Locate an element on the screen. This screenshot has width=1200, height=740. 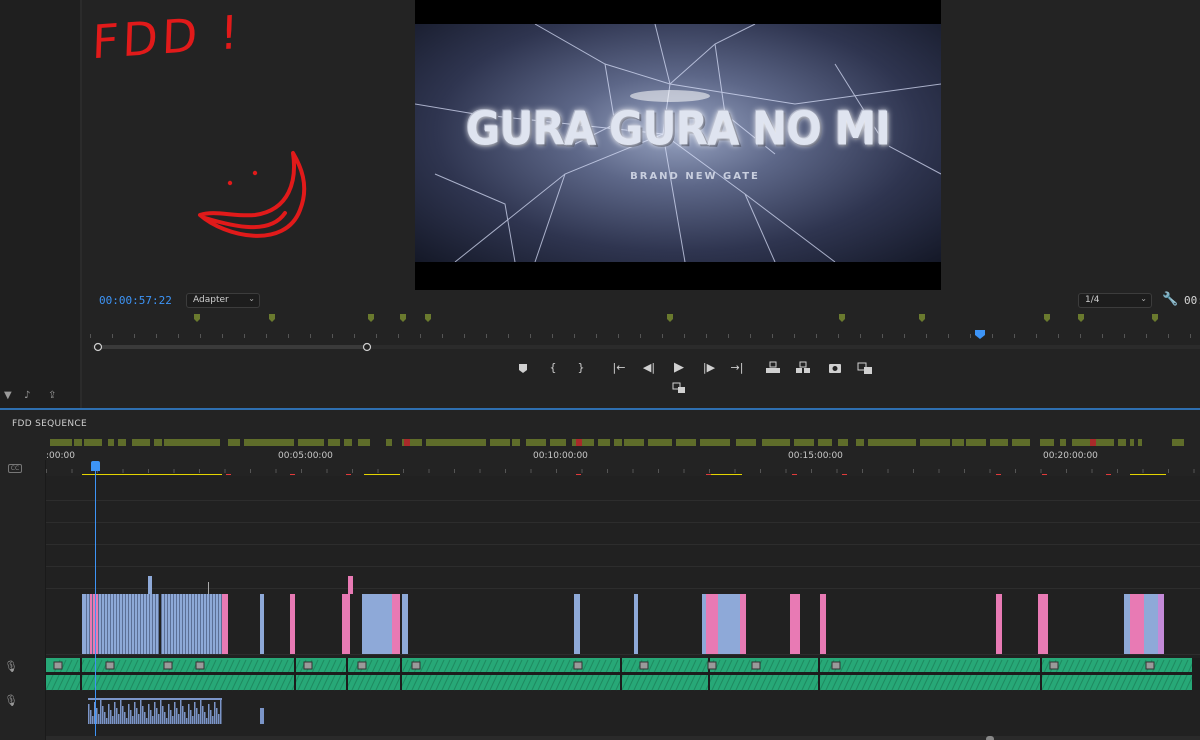
monitor-ruler is located at coordinates (645, 327).